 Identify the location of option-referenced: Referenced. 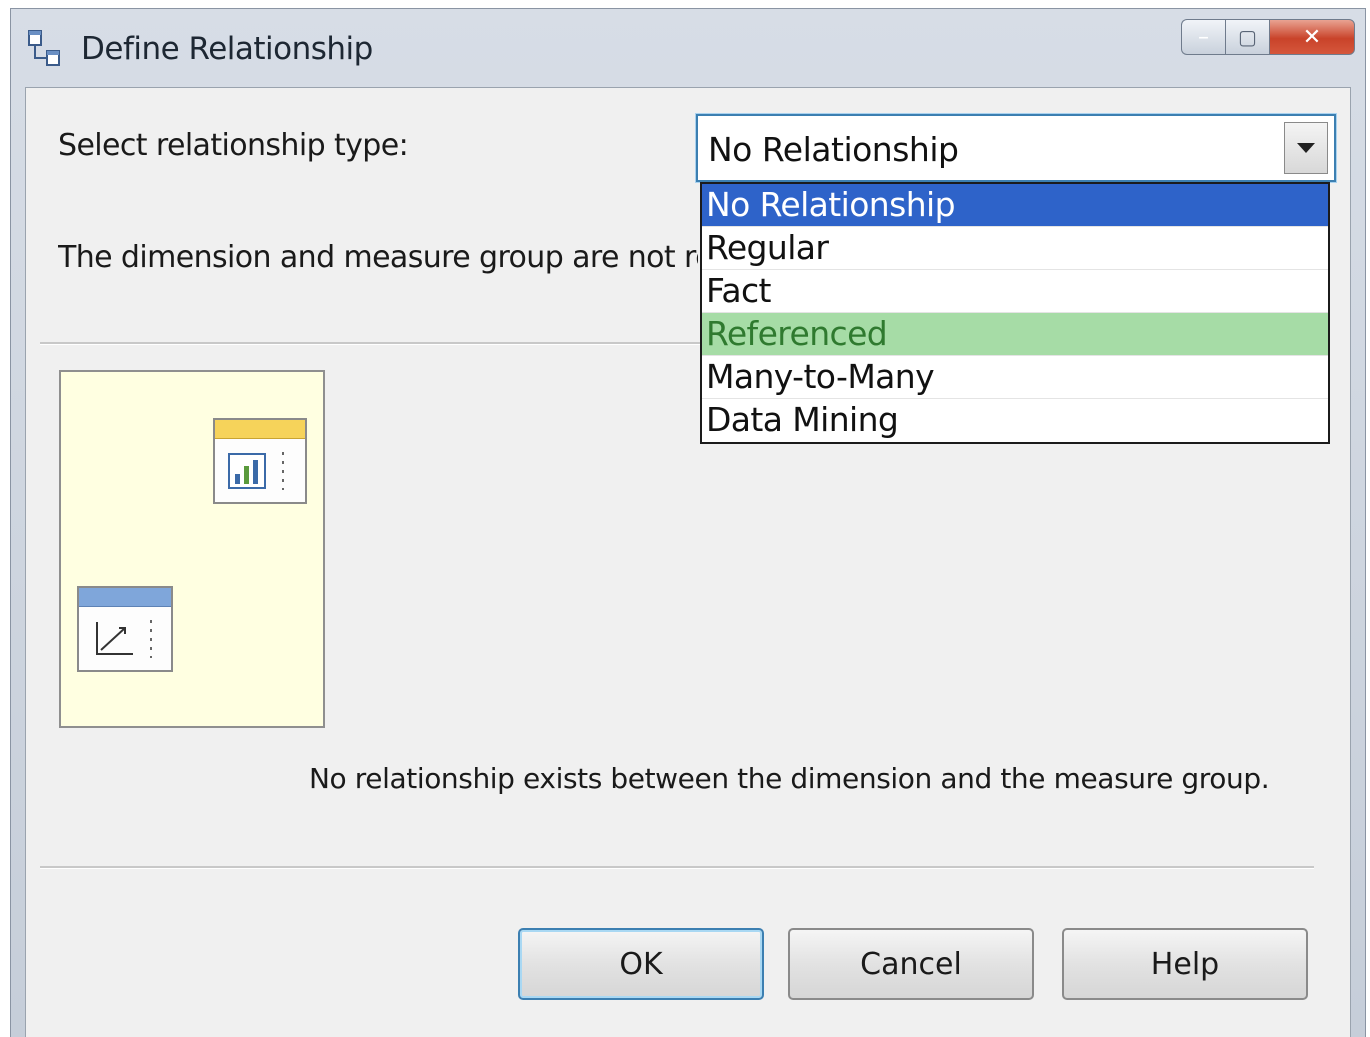
(1015, 334).